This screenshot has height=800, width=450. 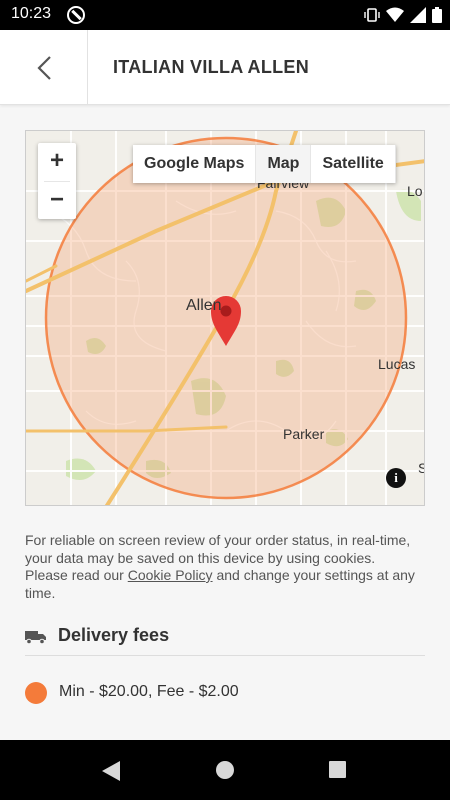 What do you see at coordinates (35, 637) in the screenshot?
I see `delivery-truck-icon` at bounding box center [35, 637].